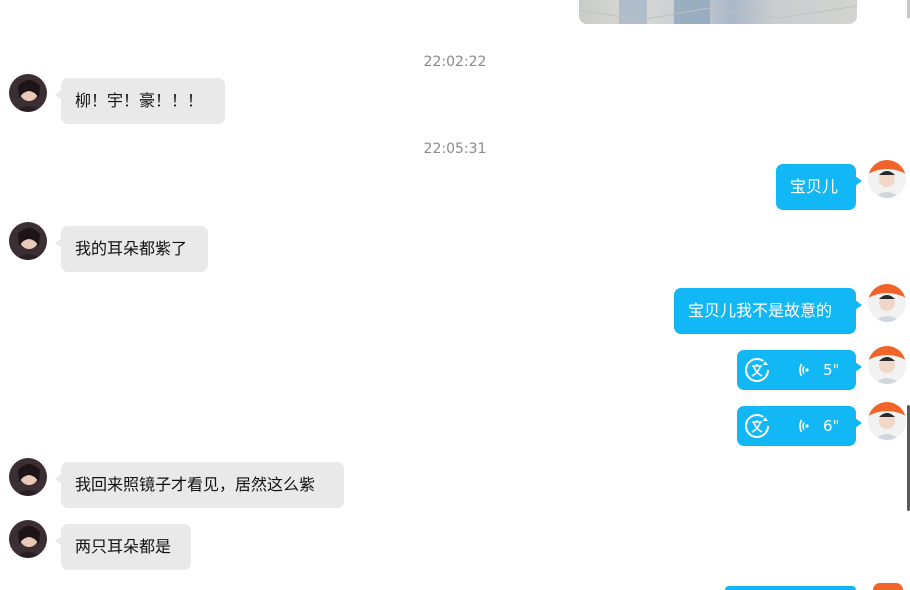  What do you see at coordinates (831, 426) in the screenshot?
I see `voice-duration: 6"` at bounding box center [831, 426].